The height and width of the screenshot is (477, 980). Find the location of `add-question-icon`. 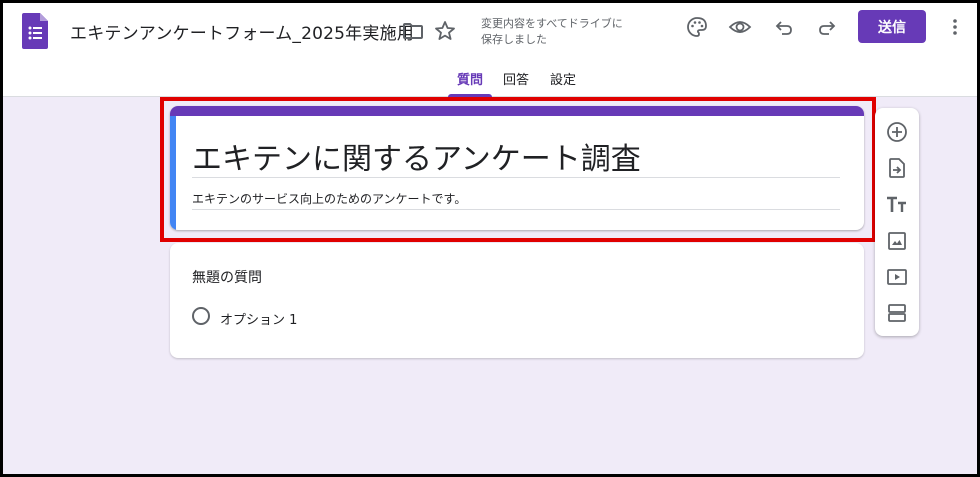

add-question-icon is located at coordinates (897, 132).